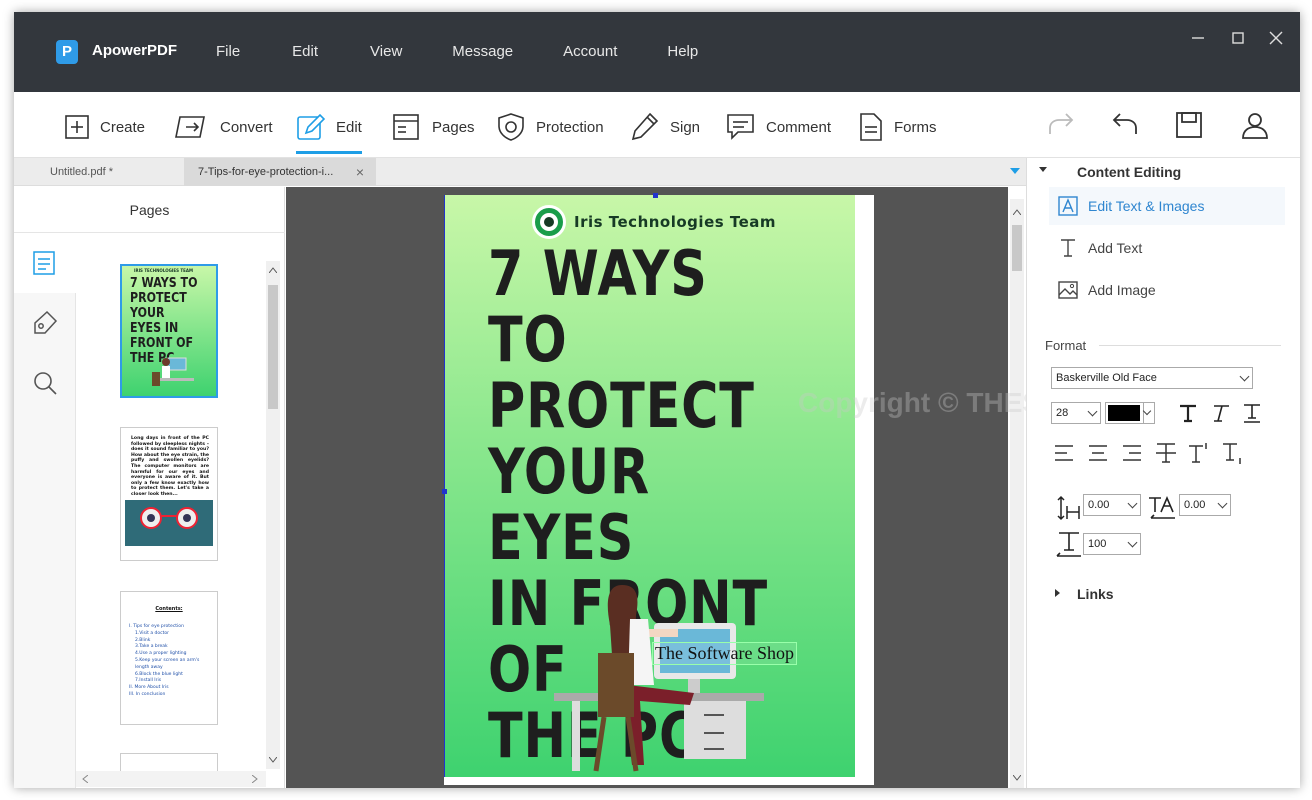 The height and width of the screenshot is (800, 1312). What do you see at coordinates (85, 779) in the screenshot?
I see `scroll-left-icon` at bounding box center [85, 779].